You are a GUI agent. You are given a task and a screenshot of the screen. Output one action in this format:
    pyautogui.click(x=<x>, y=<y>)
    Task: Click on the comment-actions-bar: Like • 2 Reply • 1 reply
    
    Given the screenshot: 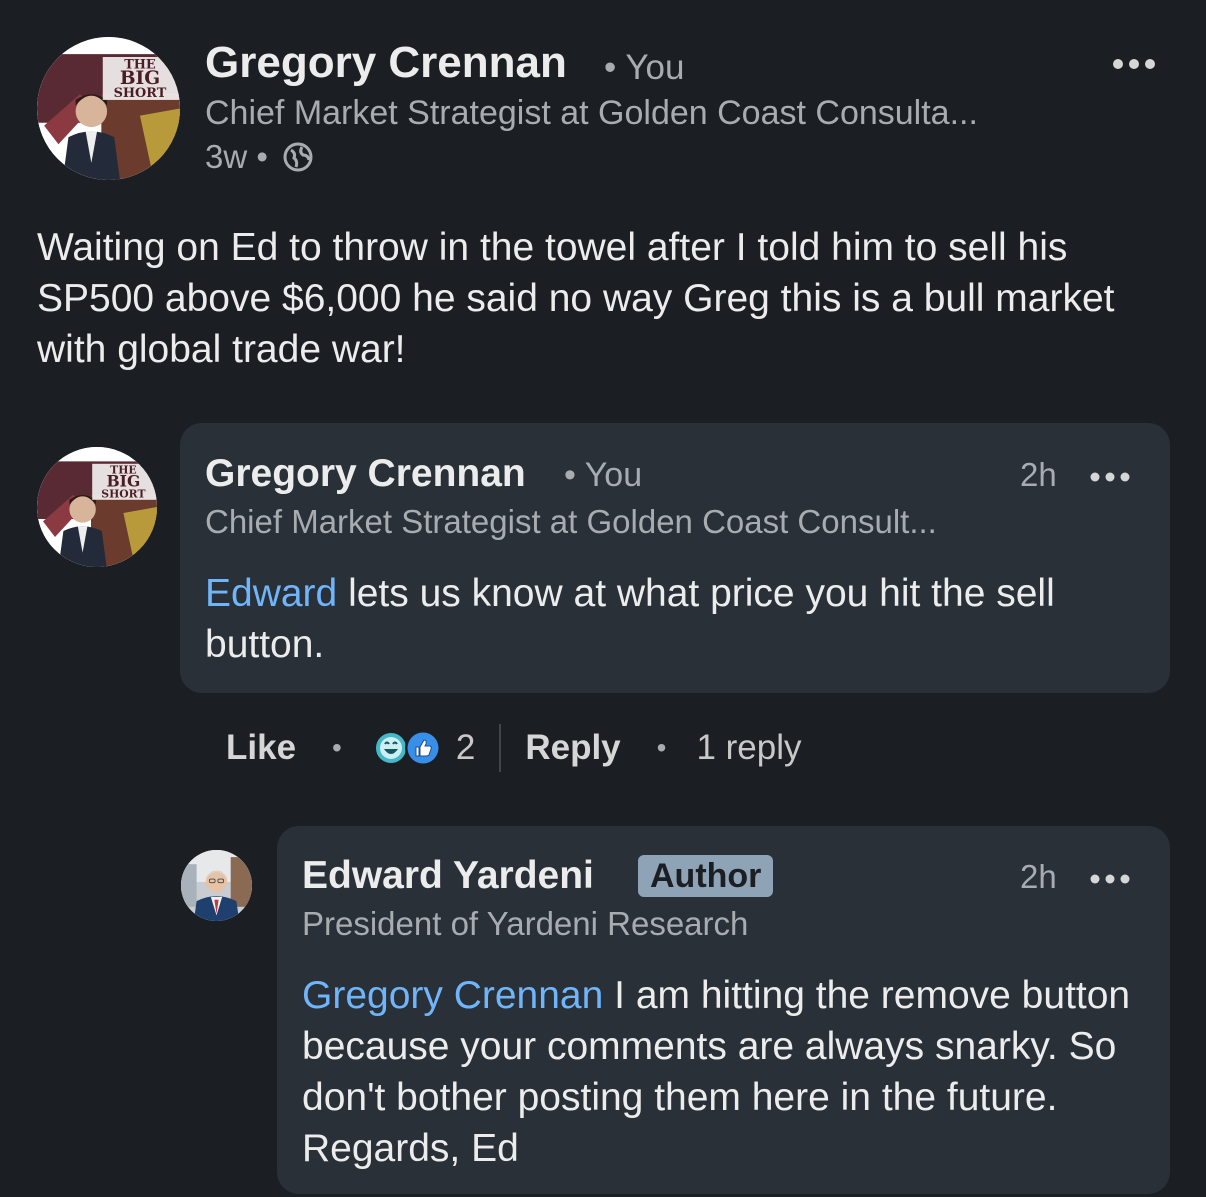 What is the action you would take?
    pyautogui.click(x=514, y=748)
    